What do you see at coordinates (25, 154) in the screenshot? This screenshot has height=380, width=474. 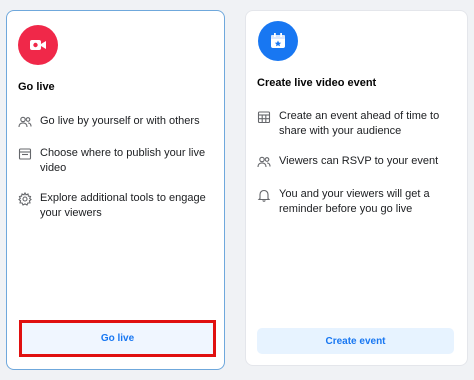 I see `layout-icon` at bounding box center [25, 154].